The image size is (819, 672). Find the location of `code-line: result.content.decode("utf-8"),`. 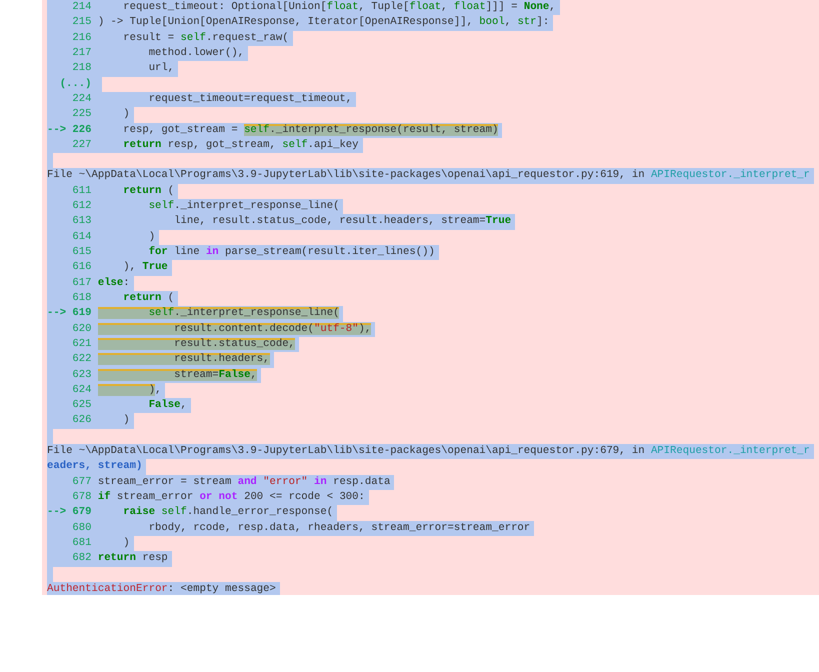

code-line: result.content.decode("utf-8"), is located at coordinates (235, 328).